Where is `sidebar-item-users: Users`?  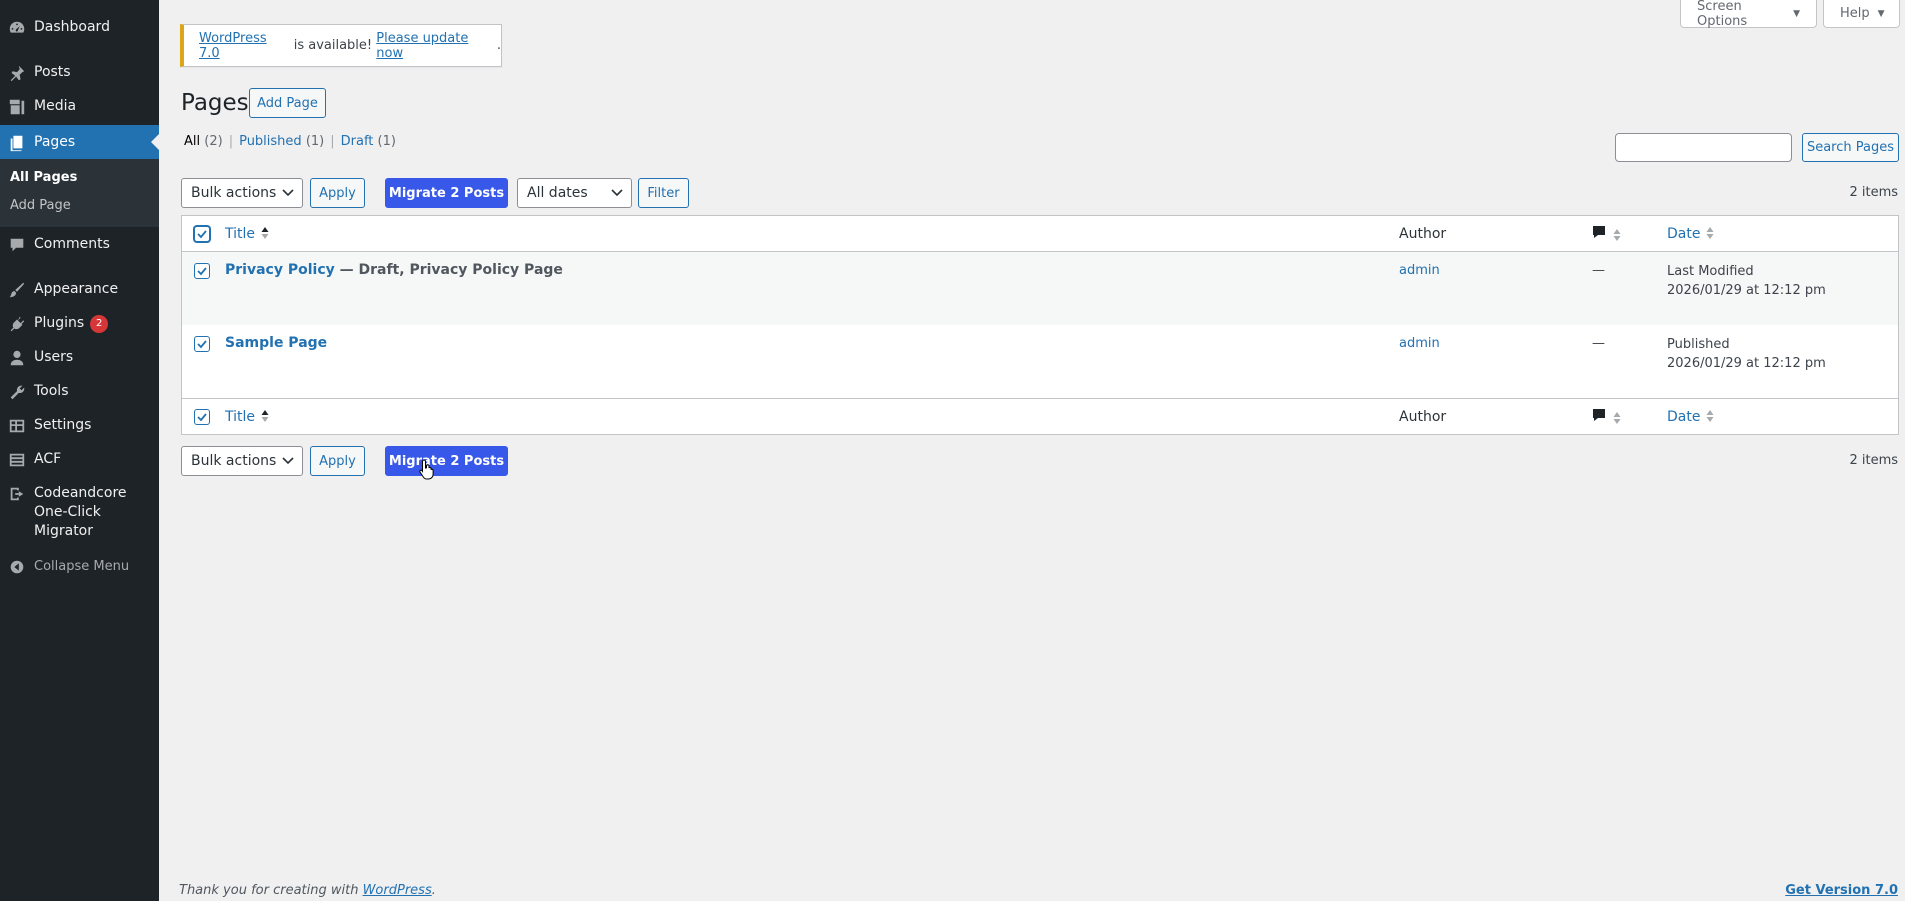 sidebar-item-users: Users is located at coordinates (79, 357).